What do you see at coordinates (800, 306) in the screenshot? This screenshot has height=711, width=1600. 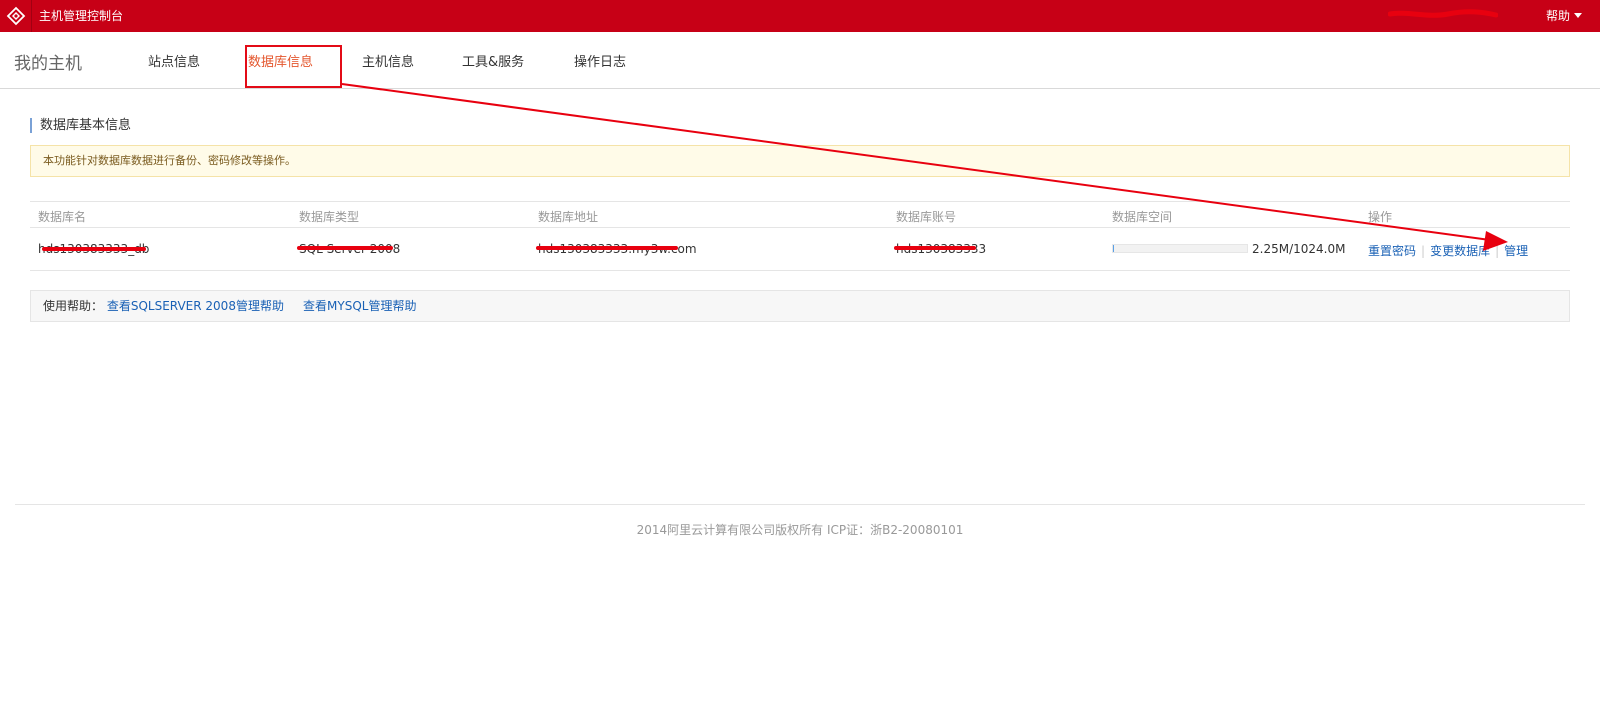 I see `help-bar: 使用帮助： 查看SQLSERVER 2008管理帮助 查看MYSQL管理帮助` at bounding box center [800, 306].